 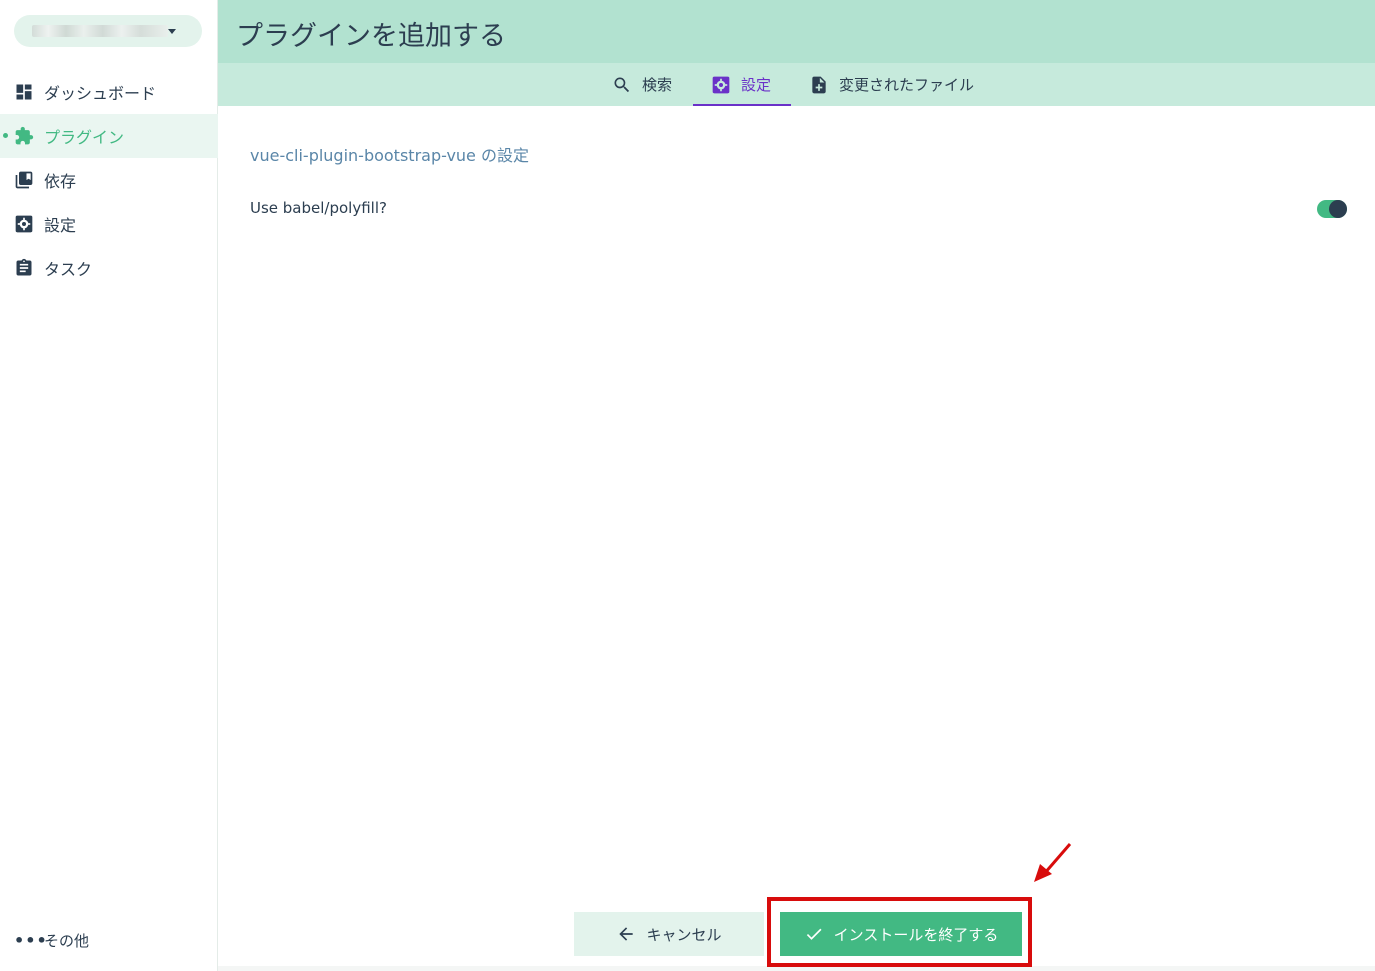 I want to click on project-name-redacted, so click(x=100, y=31).